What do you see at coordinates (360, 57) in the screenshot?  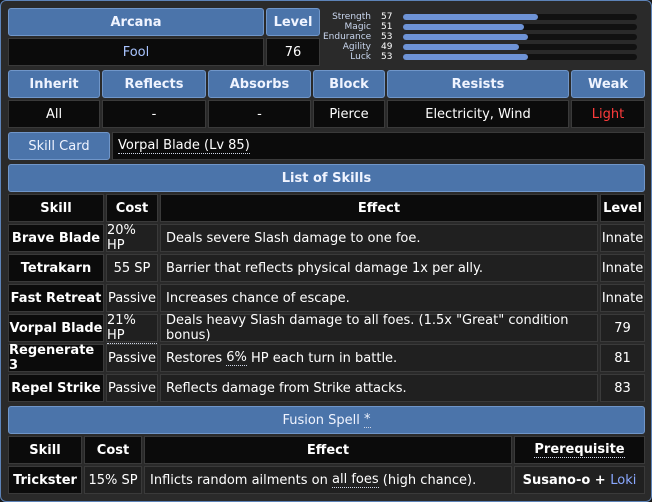 I see `stat-label-luck: Luck` at bounding box center [360, 57].